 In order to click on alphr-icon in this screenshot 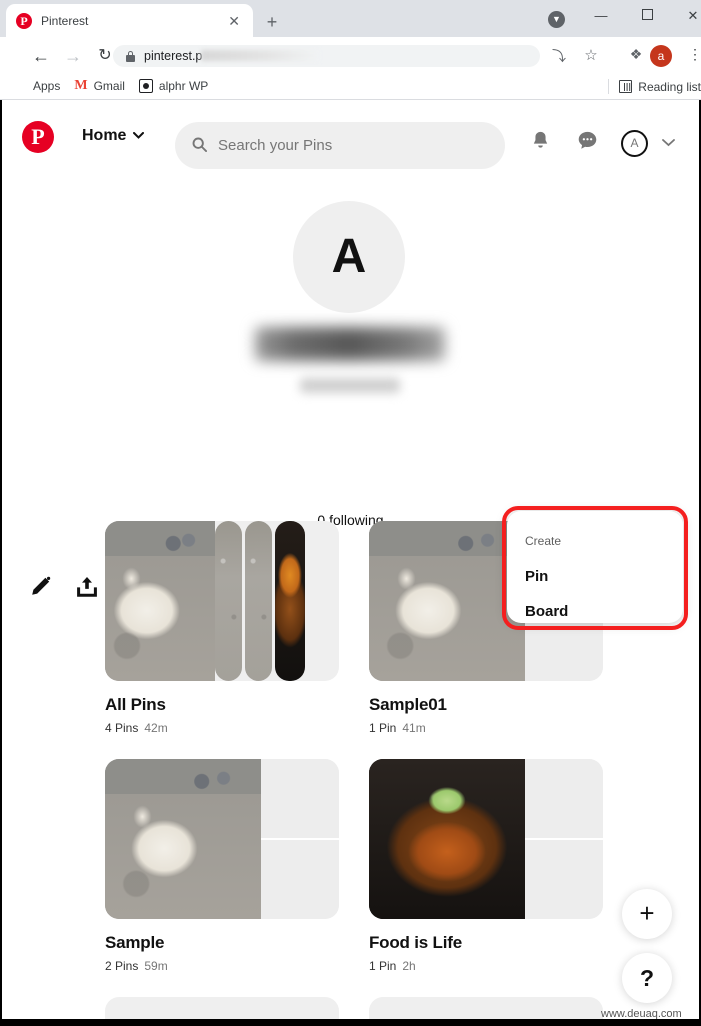, I will do `click(145, 86)`.